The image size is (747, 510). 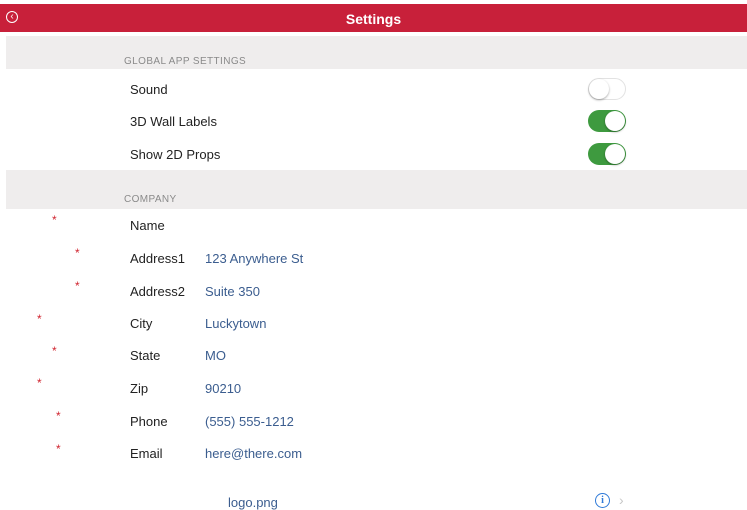 What do you see at coordinates (175, 154) in the screenshot?
I see `show-props-label: Show 2D Props` at bounding box center [175, 154].